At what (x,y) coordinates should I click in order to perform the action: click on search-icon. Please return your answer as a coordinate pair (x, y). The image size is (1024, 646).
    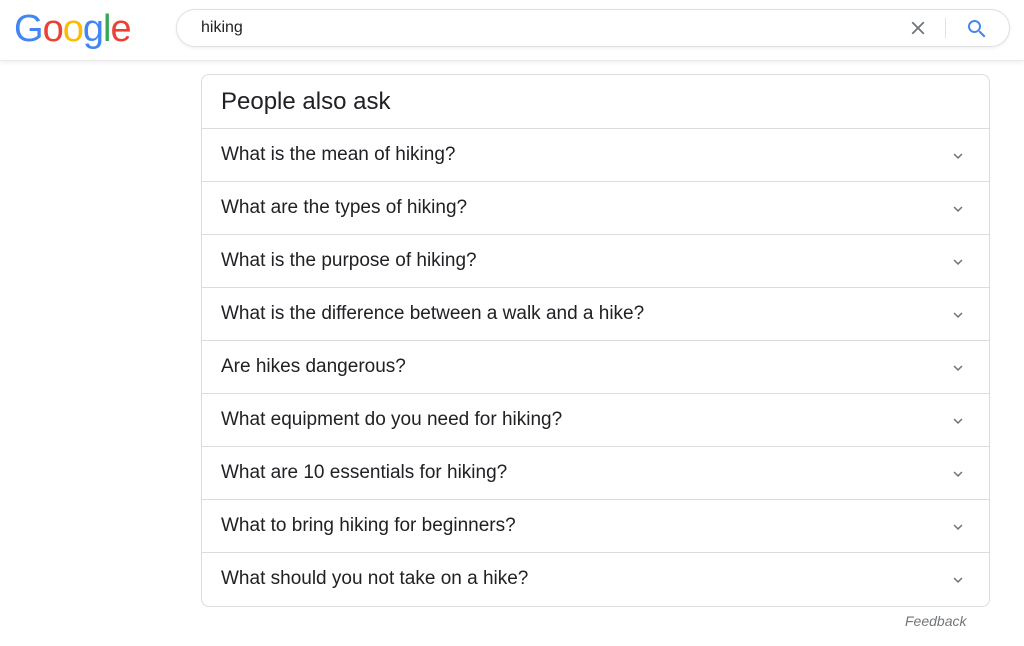
    Looking at the image, I should click on (977, 29).